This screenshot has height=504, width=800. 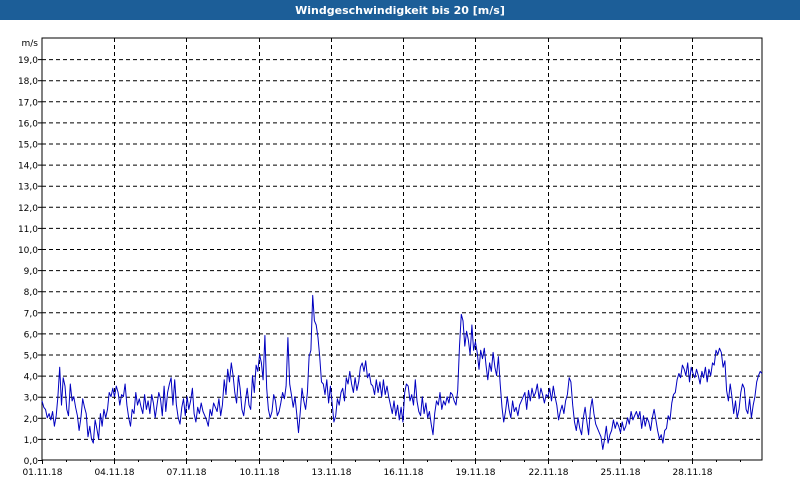 I want to click on x-tick-label: 07.11.18, so click(x=186, y=473).